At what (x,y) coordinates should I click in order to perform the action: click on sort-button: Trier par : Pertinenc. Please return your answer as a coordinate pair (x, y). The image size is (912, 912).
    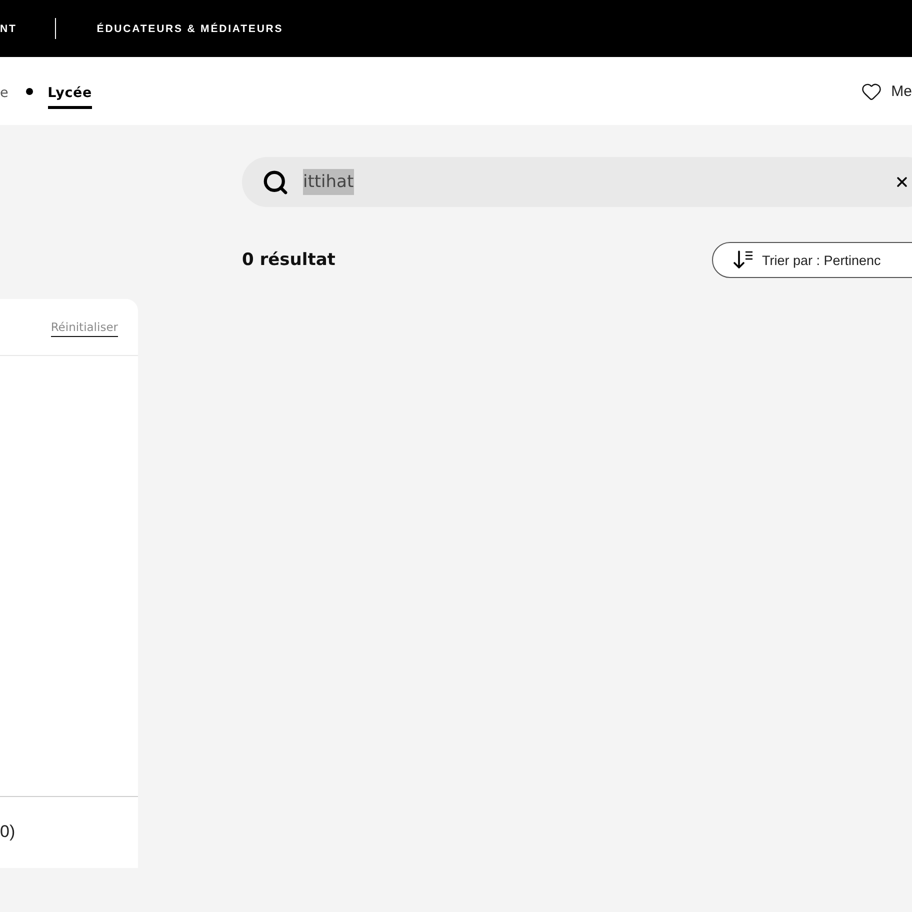
    Looking at the image, I should click on (812, 260).